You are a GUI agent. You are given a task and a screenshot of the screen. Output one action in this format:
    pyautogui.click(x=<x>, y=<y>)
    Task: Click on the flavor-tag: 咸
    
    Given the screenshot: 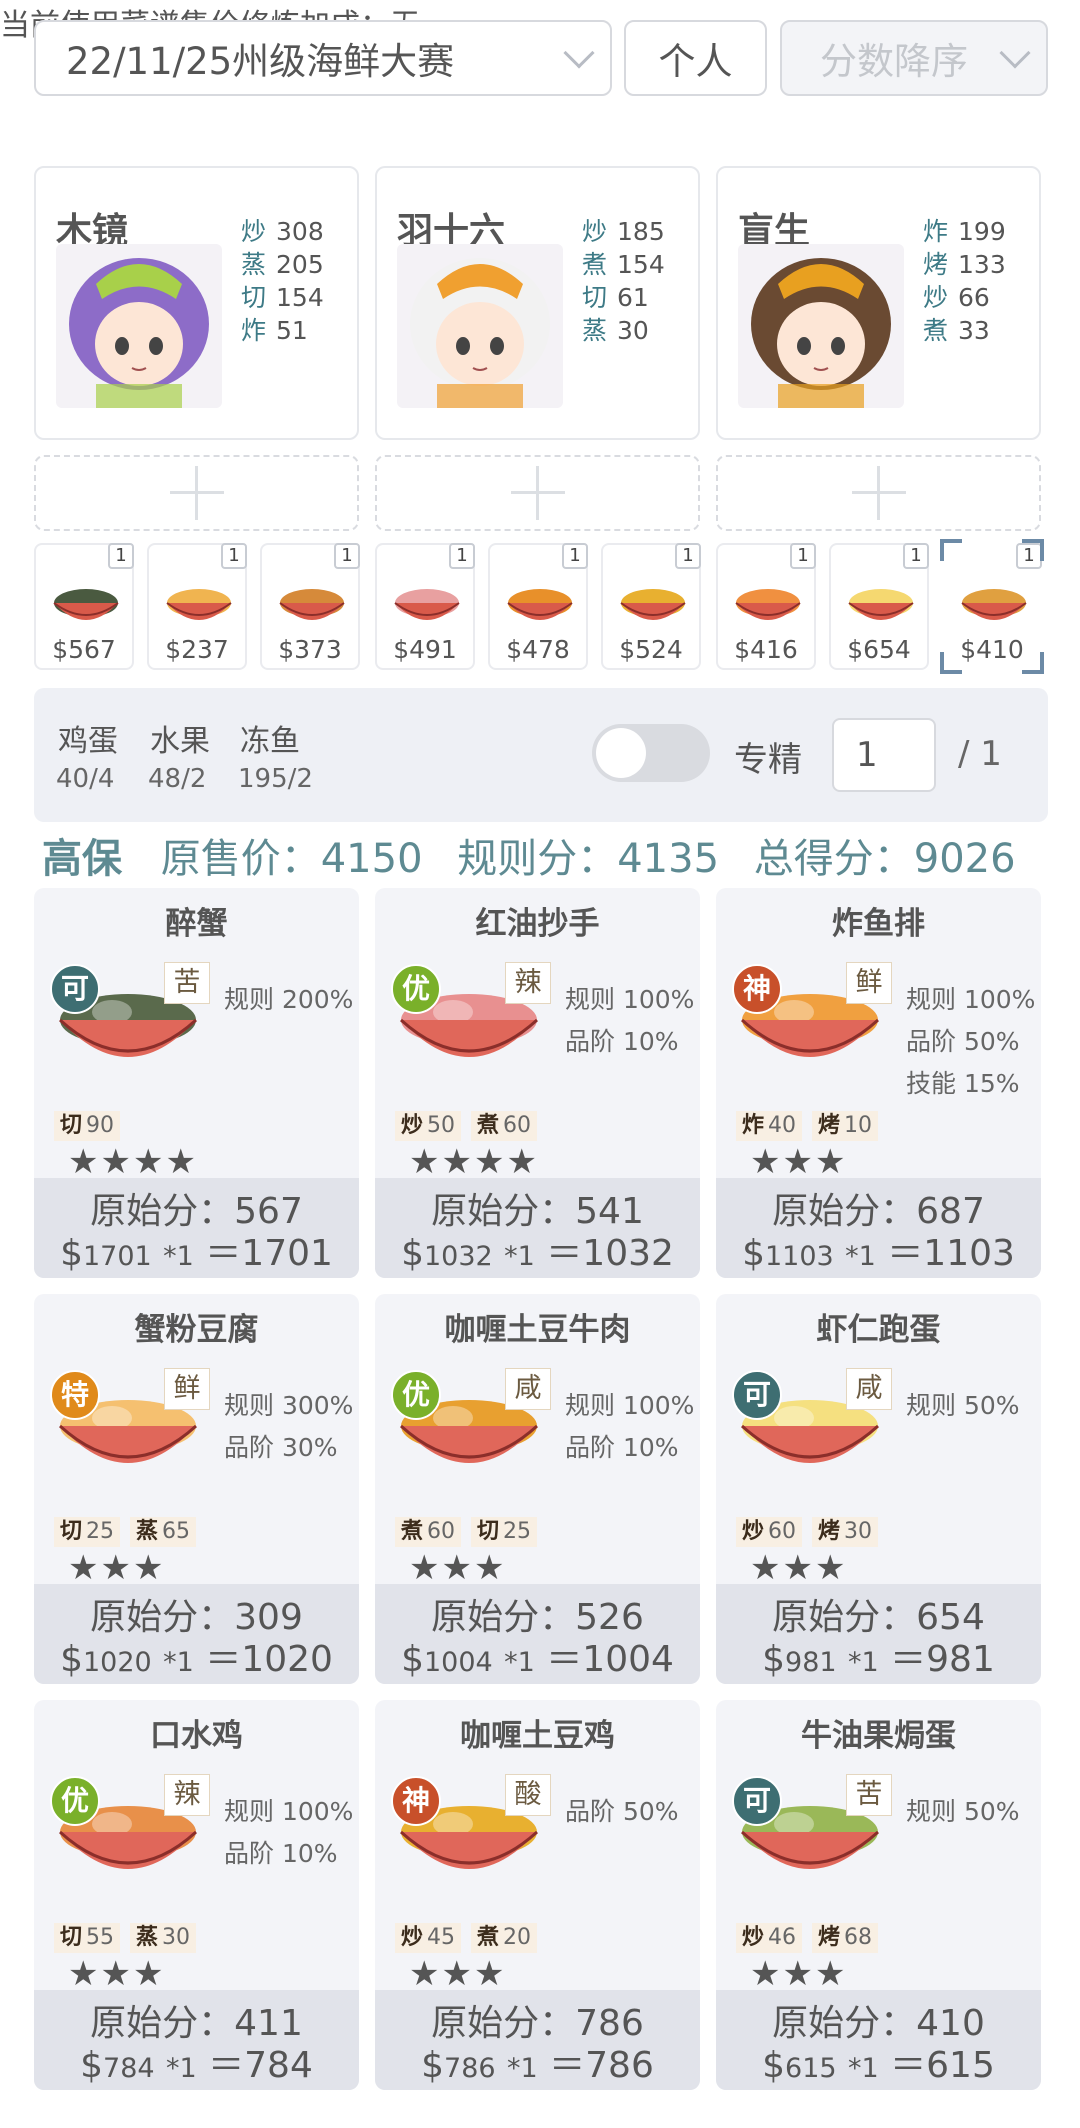 What is the action you would take?
    pyautogui.click(x=528, y=1389)
    